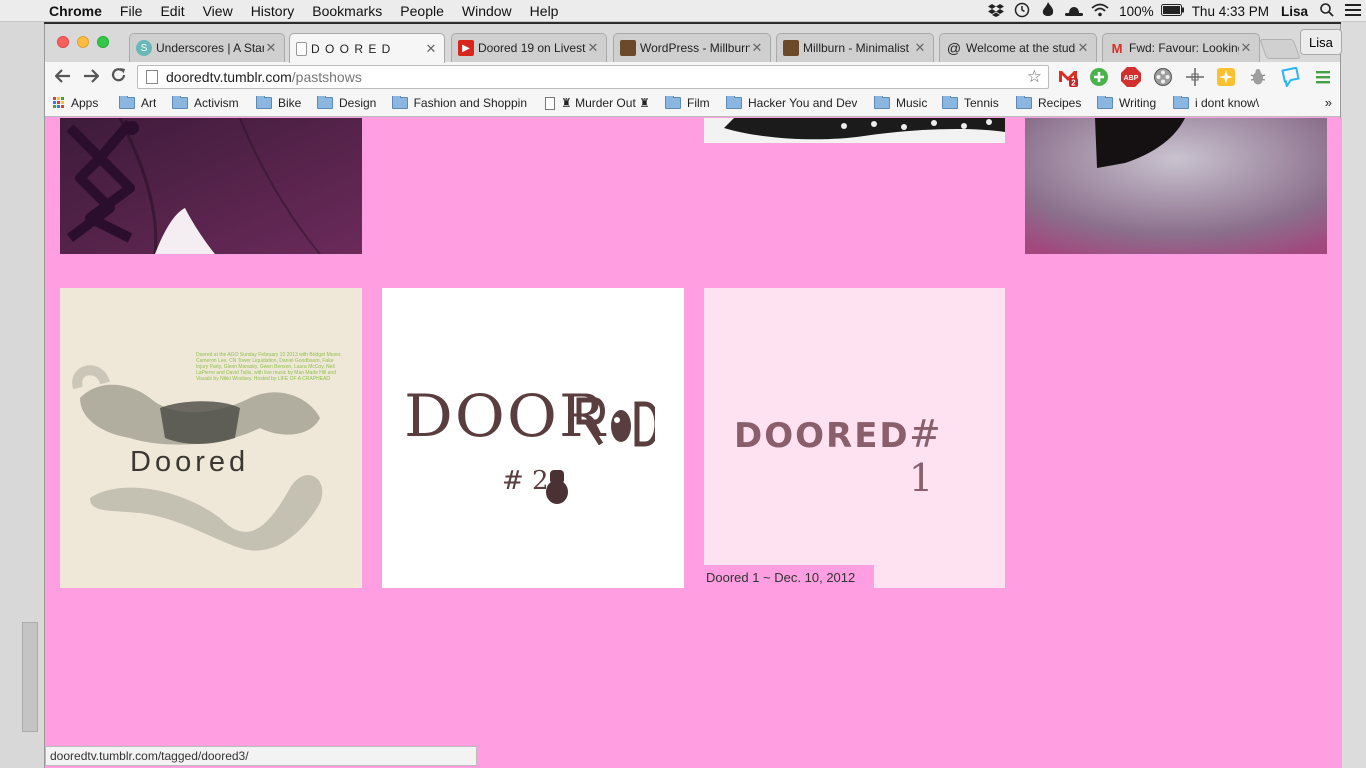 This screenshot has height=768, width=1366. What do you see at coordinates (791, 103) in the screenshot?
I see `bookmark-folder-hacker-you: Hacker You and Dev` at bounding box center [791, 103].